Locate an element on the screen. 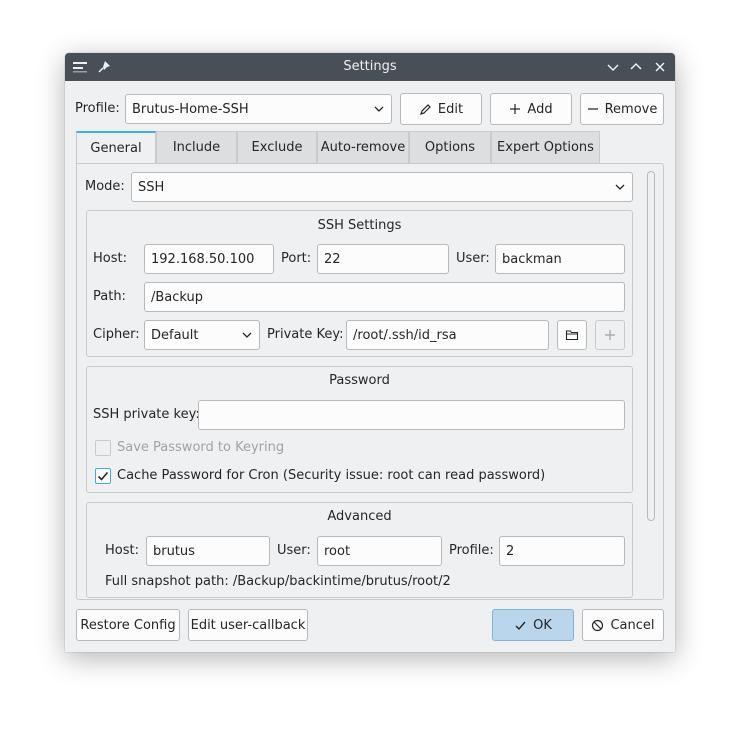 The width and height of the screenshot is (740, 729). adv-host-input: brutus is located at coordinates (208, 551).